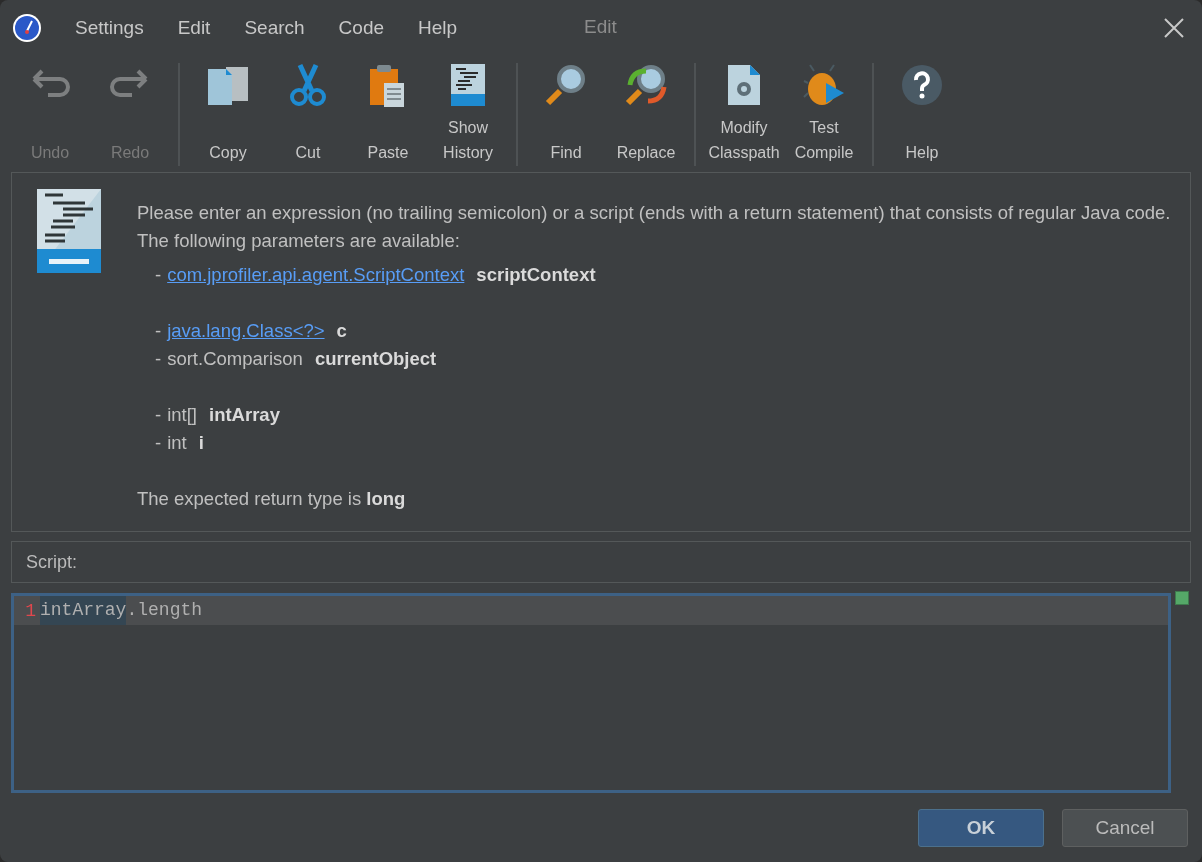 Image resolution: width=1202 pixels, height=862 pixels. I want to click on menu-item: Search, so click(274, 27).